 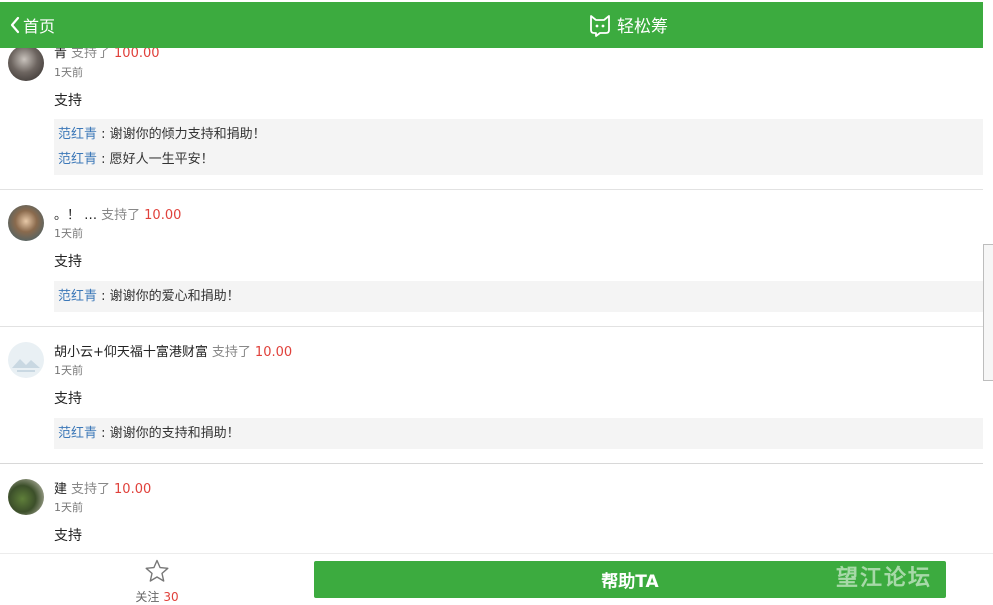 I want to click on cat-logo-icon, so click(x=600, y=25).